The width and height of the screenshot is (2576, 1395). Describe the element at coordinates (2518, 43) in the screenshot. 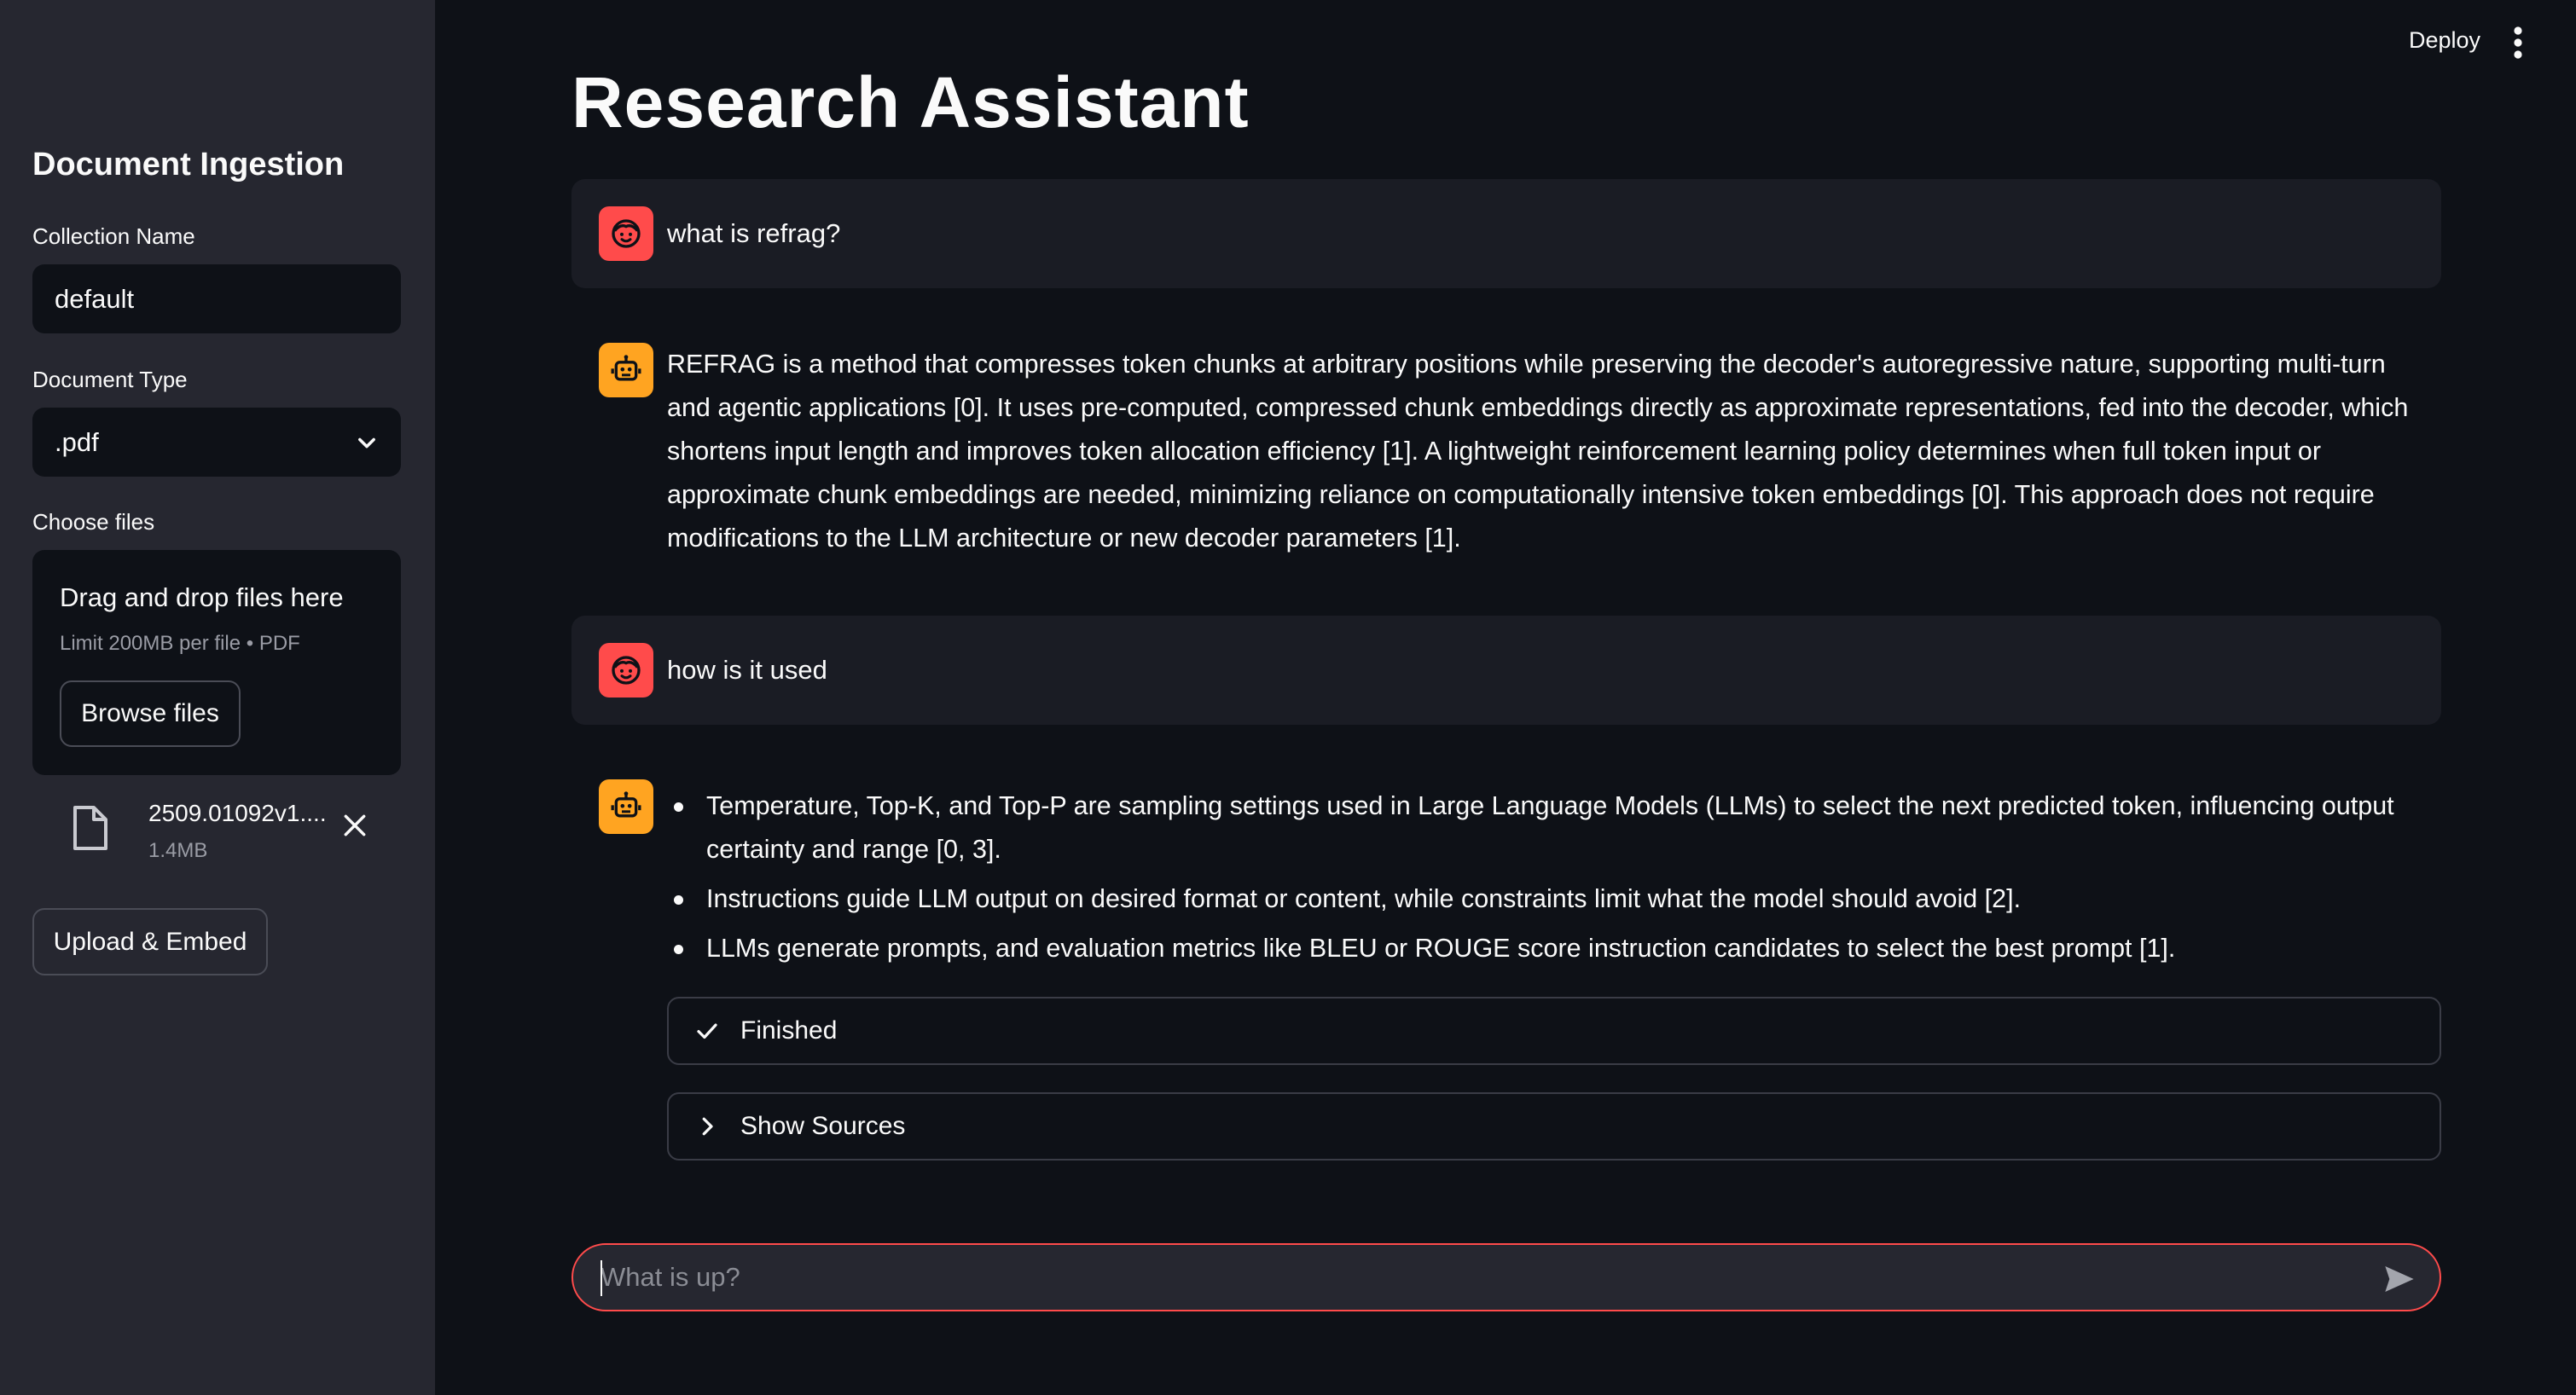

I see `kebab-menu-icon` at that location.